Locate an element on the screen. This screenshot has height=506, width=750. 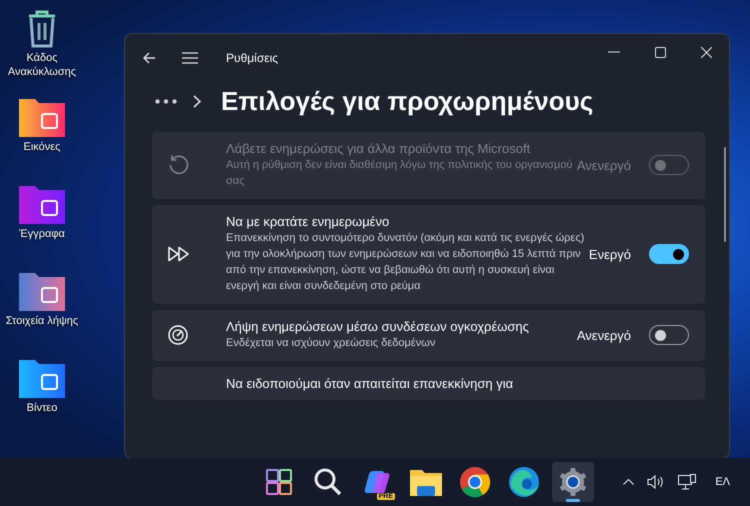
minimize-icon is located at coordinates (614, 52).